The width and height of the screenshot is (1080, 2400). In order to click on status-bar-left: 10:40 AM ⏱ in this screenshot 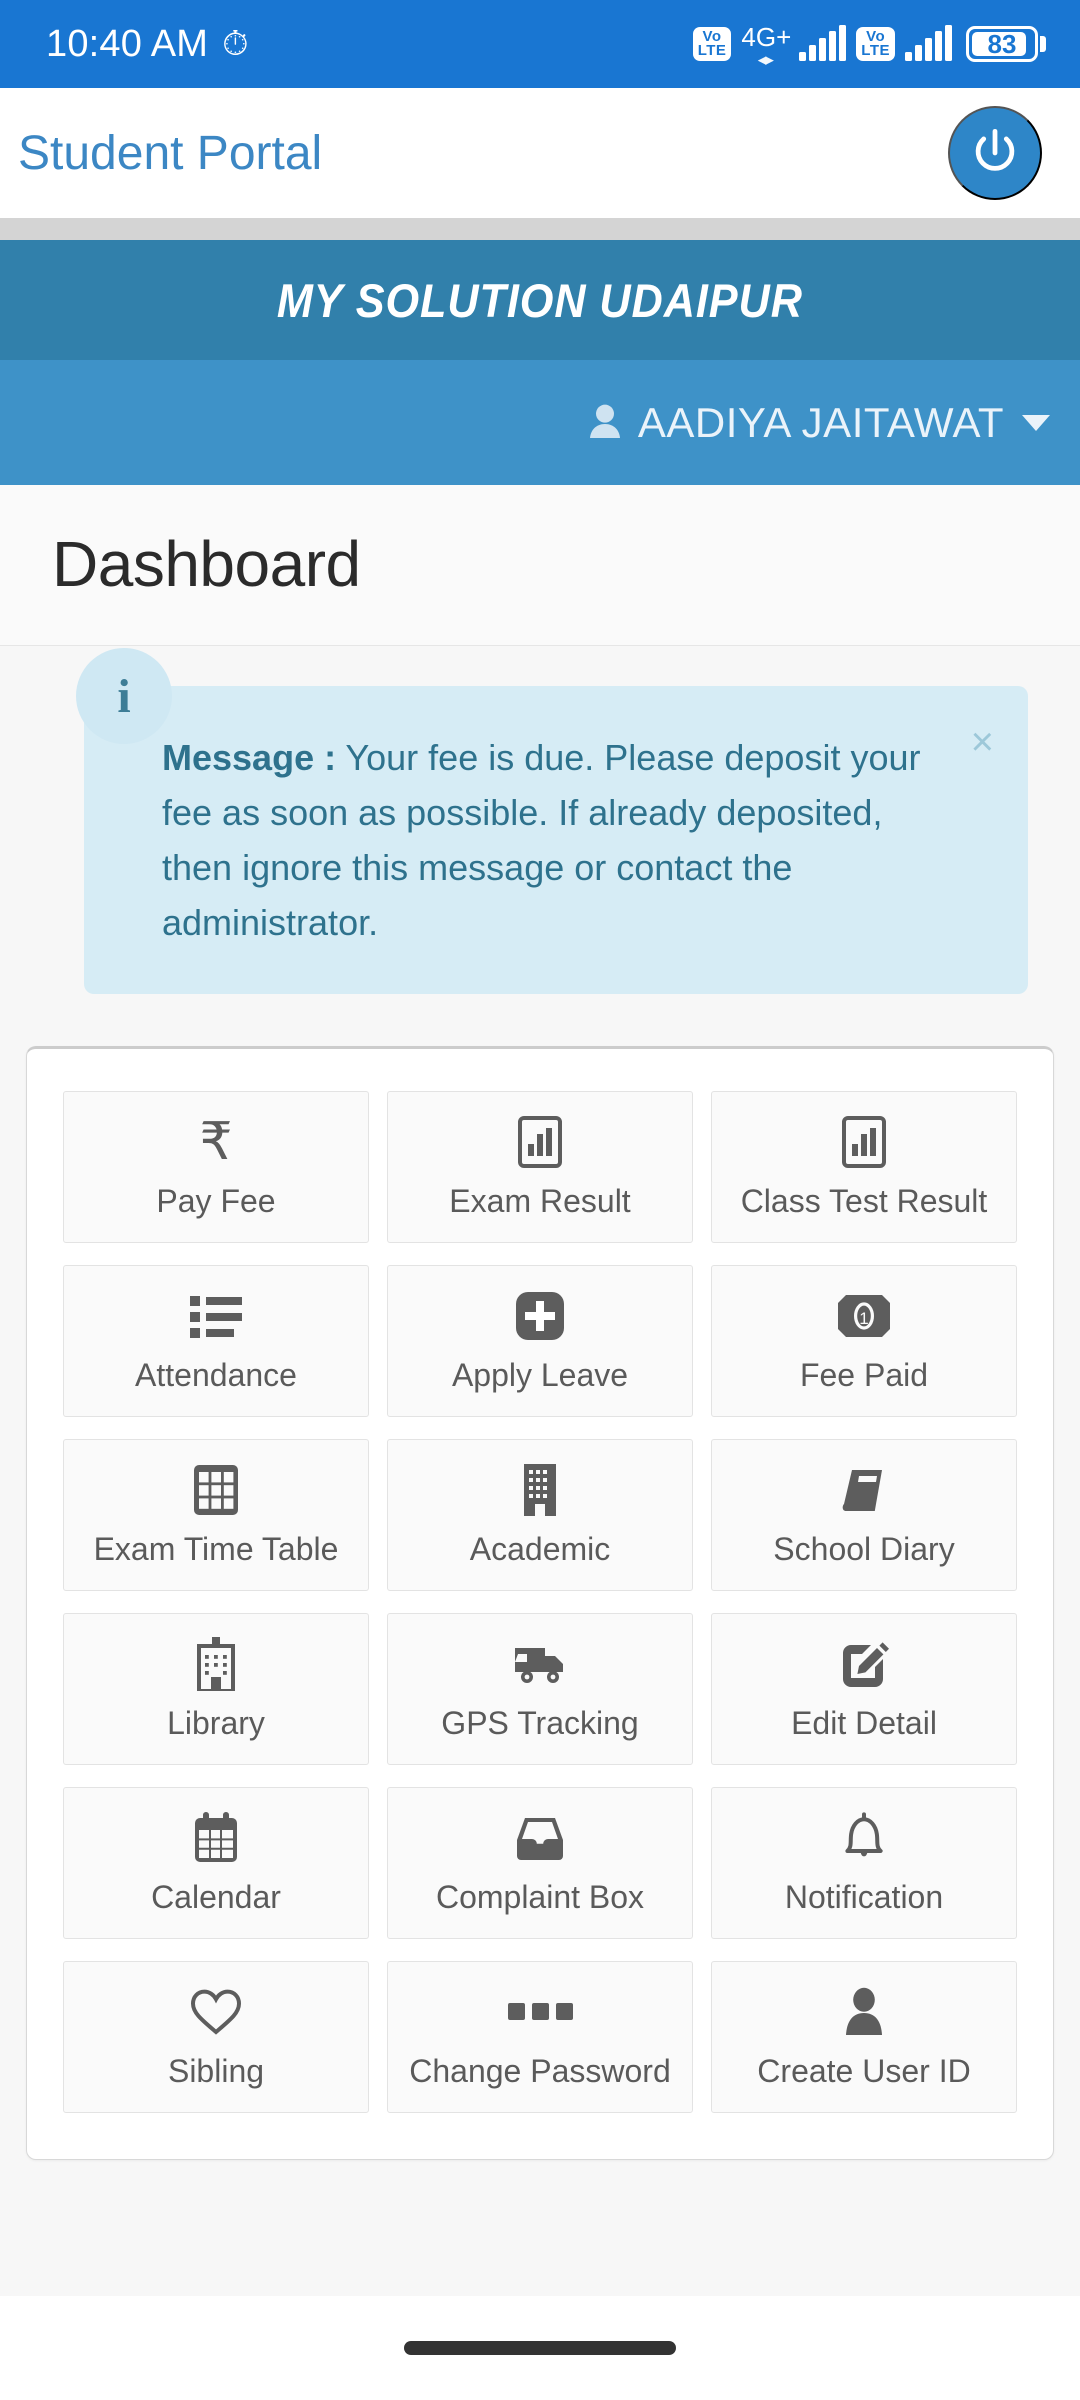, I will do `click(147, 44)`.